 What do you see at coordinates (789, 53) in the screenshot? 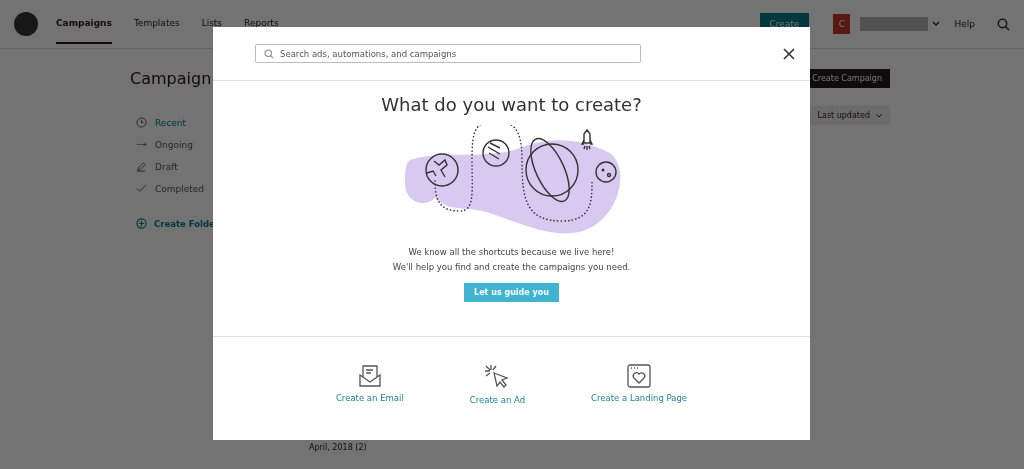
I see `close-button` at bounding box center [789, 53].